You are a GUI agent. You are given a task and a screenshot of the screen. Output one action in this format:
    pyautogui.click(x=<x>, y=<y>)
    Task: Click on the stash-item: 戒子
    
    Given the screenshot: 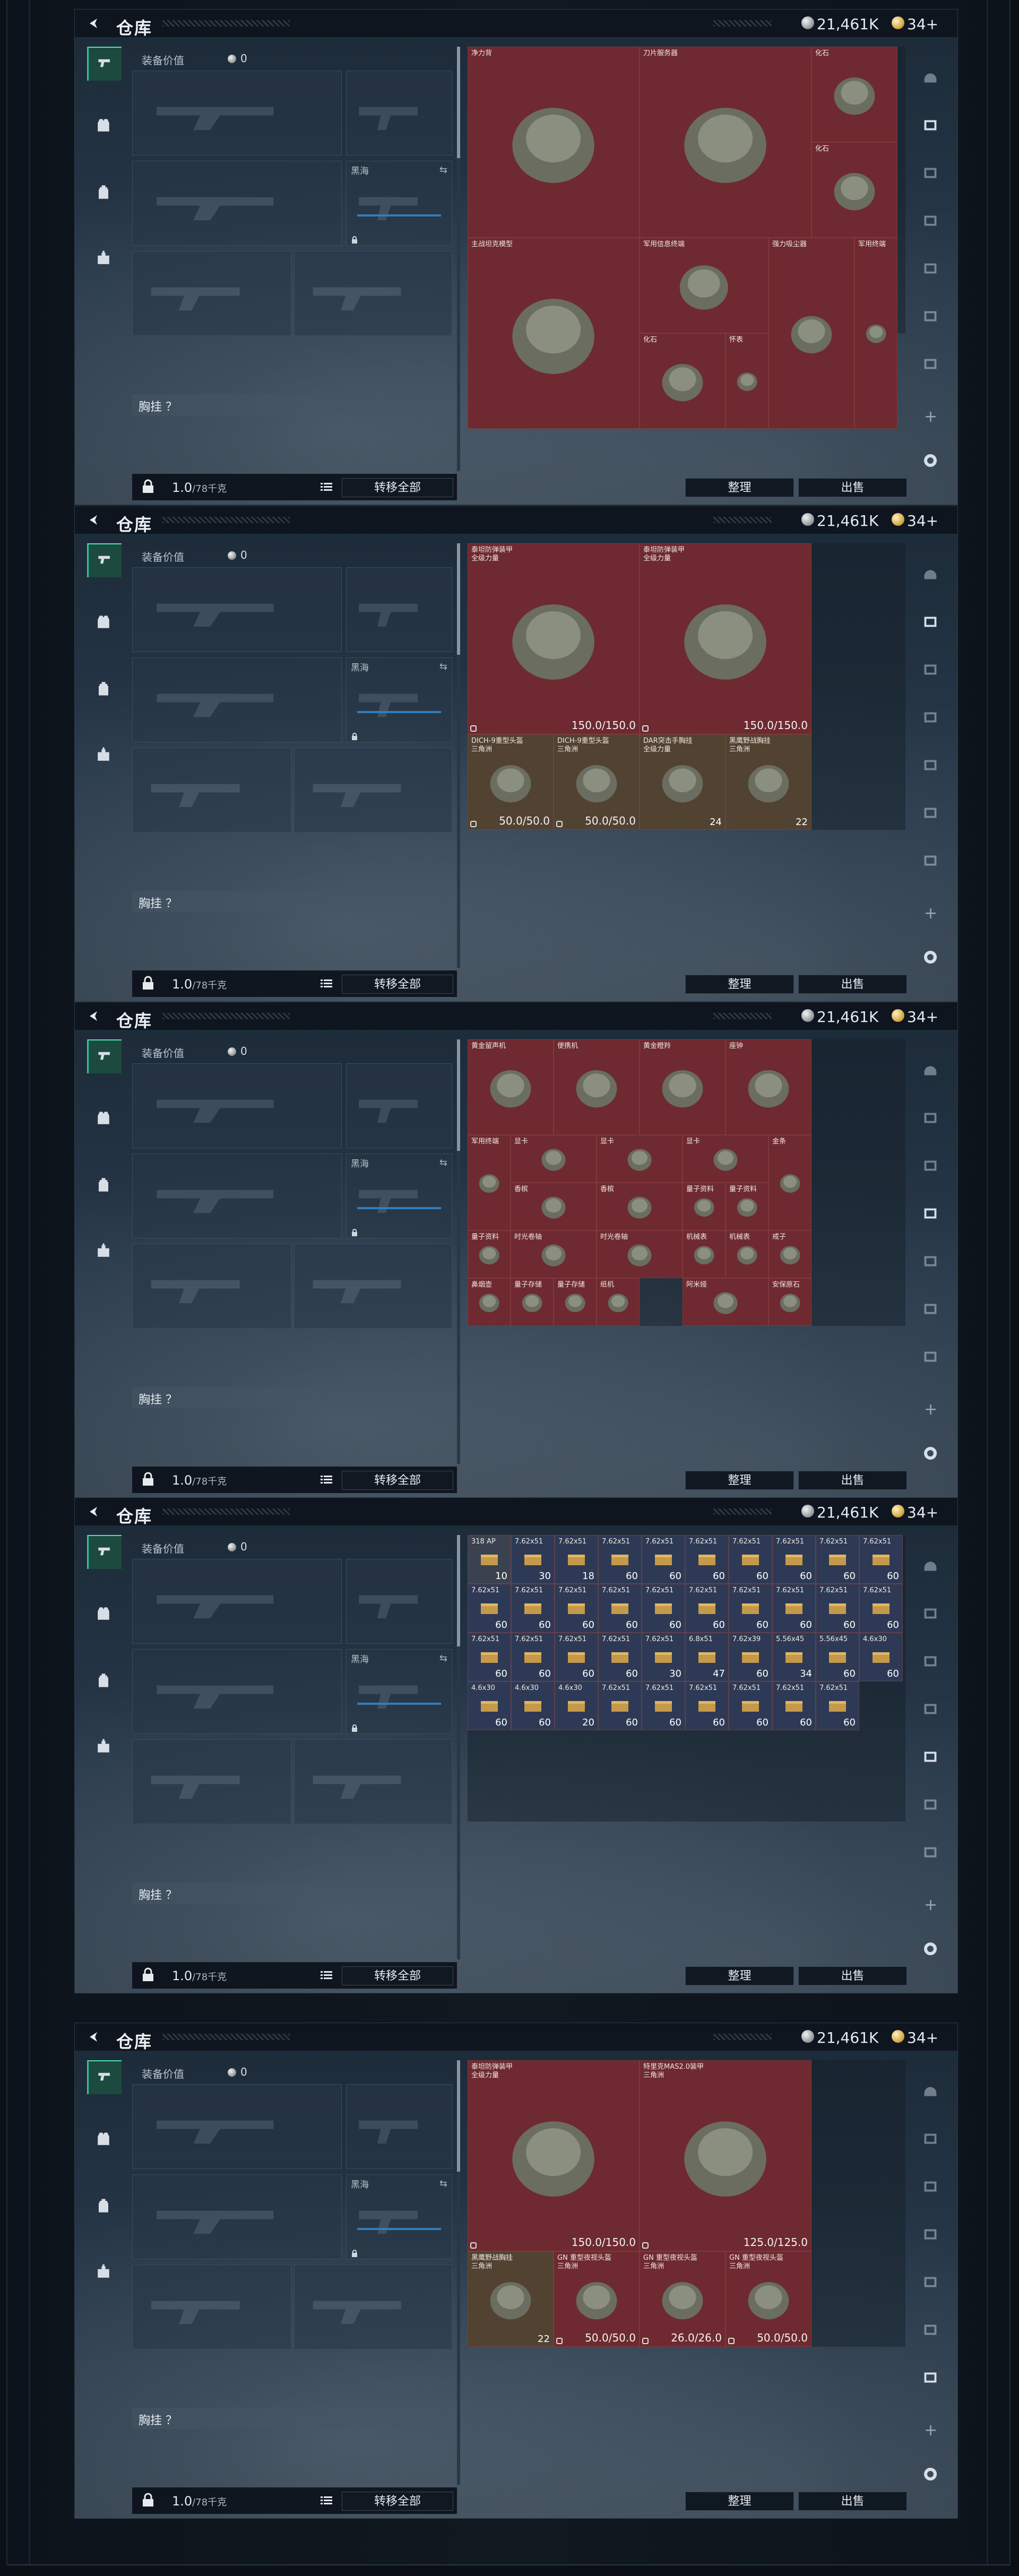 What is the action you would take?
    pyautogui.click(x=790, y=1254)
    